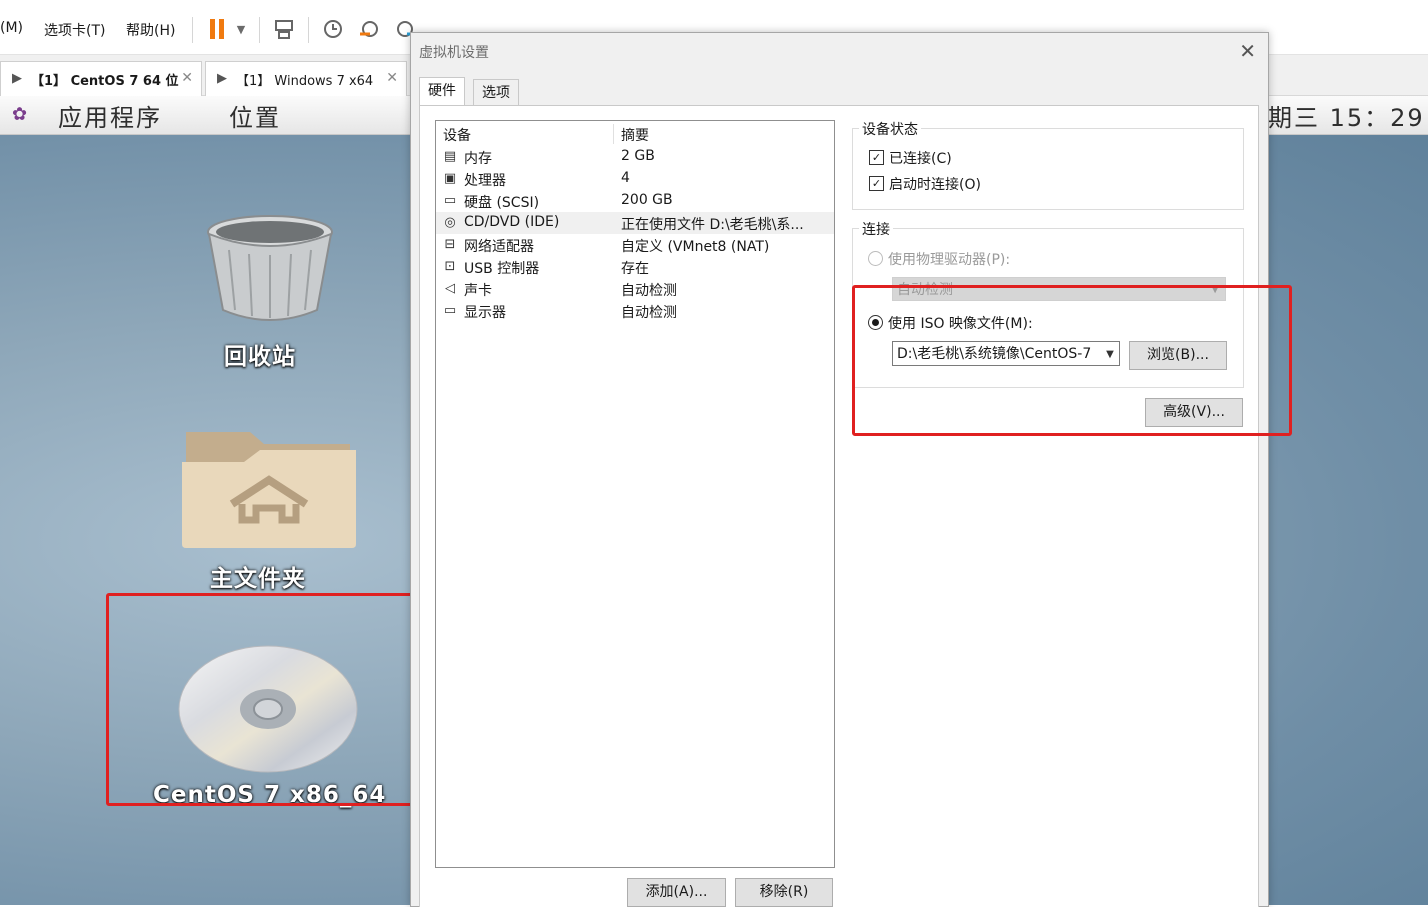 The width and height of the screenshot is (1428, 907). I want to click on revert-snapshot-icon, so click(369, 29).